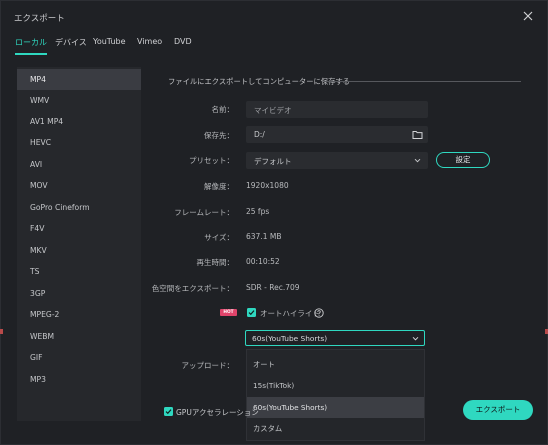 This screenshot has width=548, height=445. Describe the element at coordinates (31, 47) in the screenshot. I see `tab-local: ローカル` at that location.